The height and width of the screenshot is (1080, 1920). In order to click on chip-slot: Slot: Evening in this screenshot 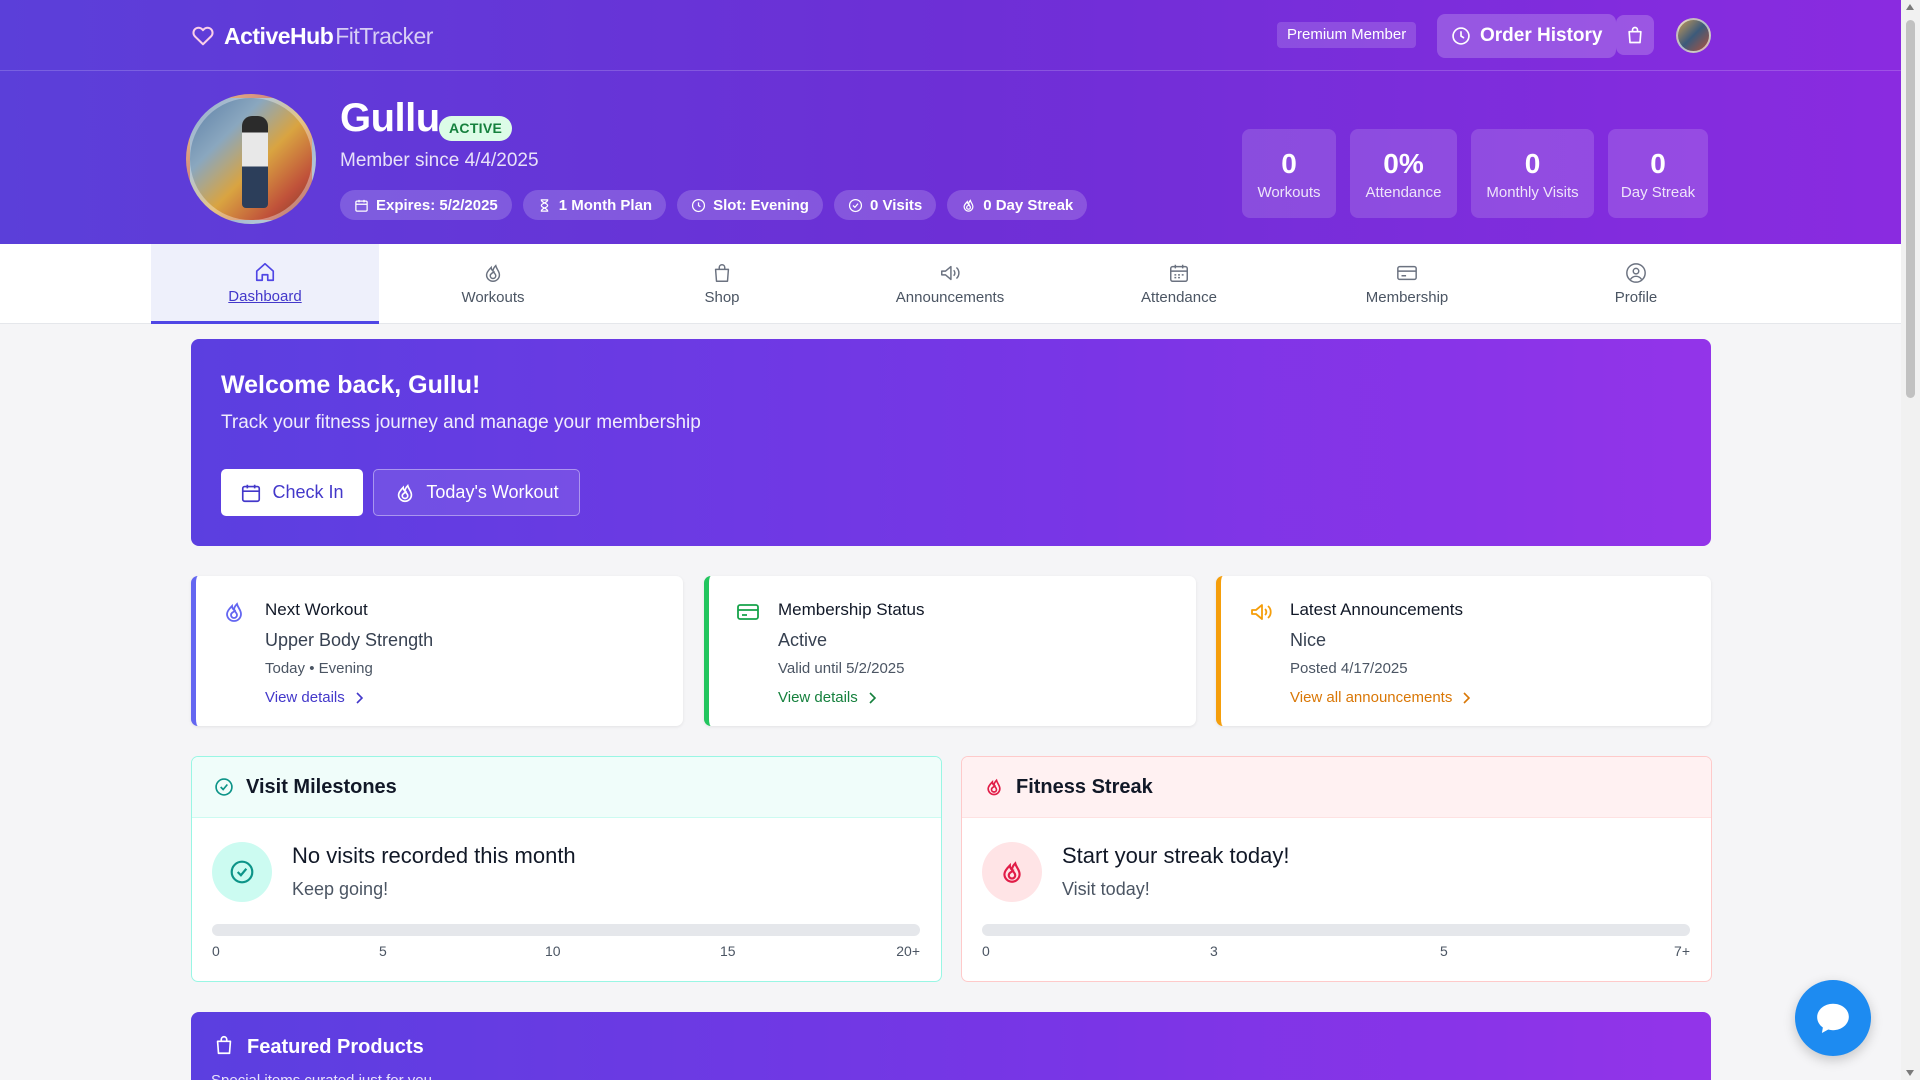, I will do `click(750, 205)`.